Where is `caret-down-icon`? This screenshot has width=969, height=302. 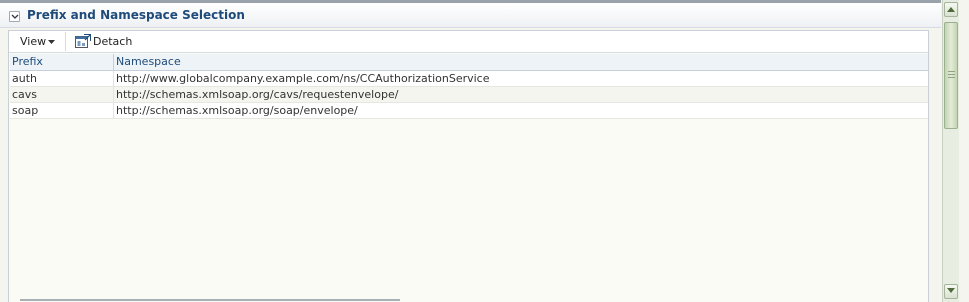
caret-down-icon is located at coordinates (51, 42).